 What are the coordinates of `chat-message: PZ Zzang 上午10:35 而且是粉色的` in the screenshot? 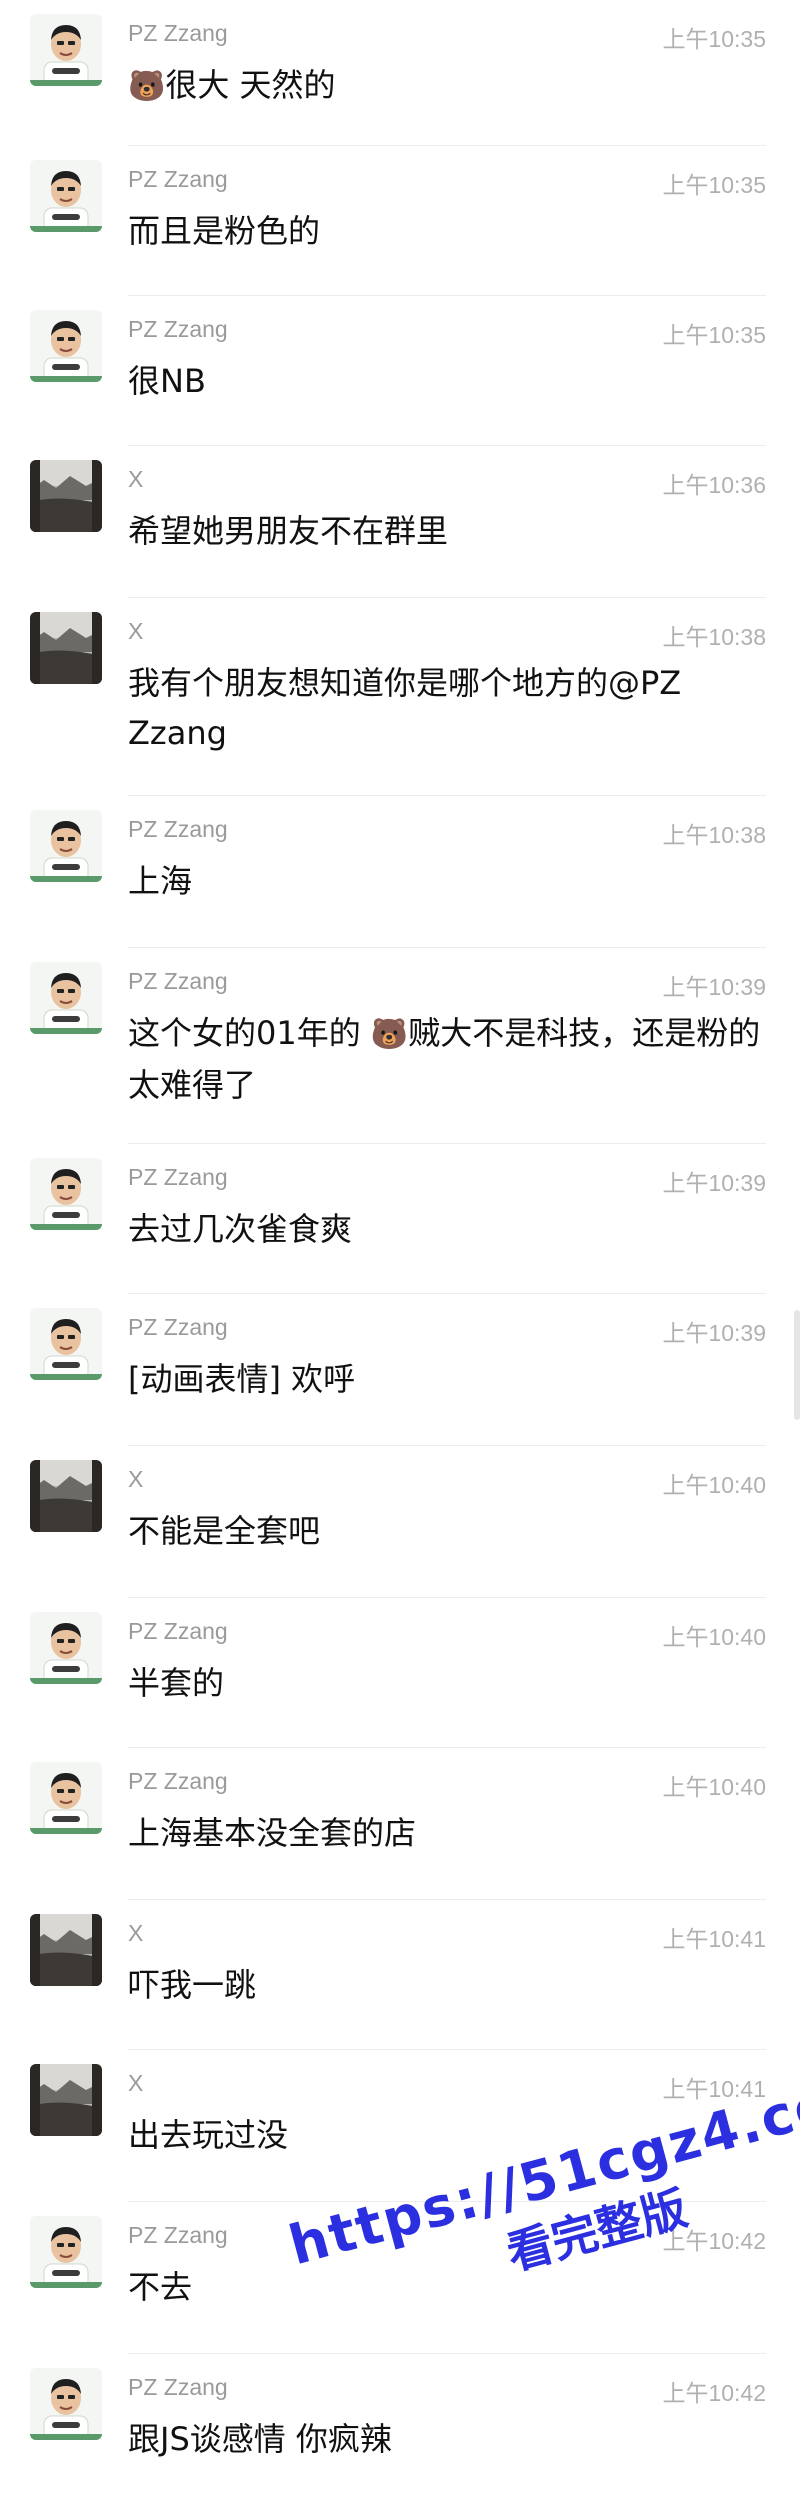 It's located at (400, 221).